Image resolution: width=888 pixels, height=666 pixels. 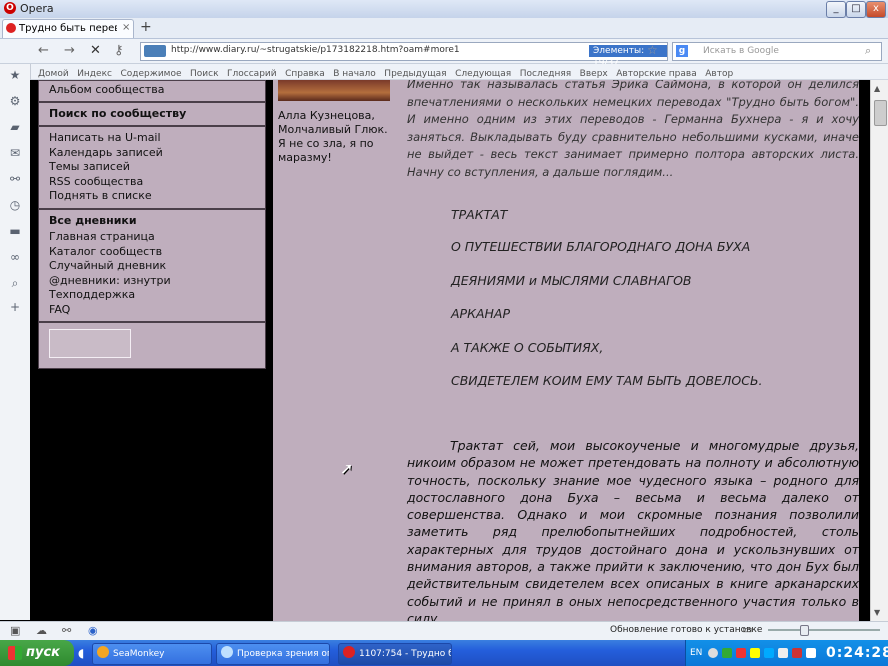 What do you see at coordinates (719, 74) in the screenshot?
I see `nav-link-author: Автор` at bounding box center [719, 74].